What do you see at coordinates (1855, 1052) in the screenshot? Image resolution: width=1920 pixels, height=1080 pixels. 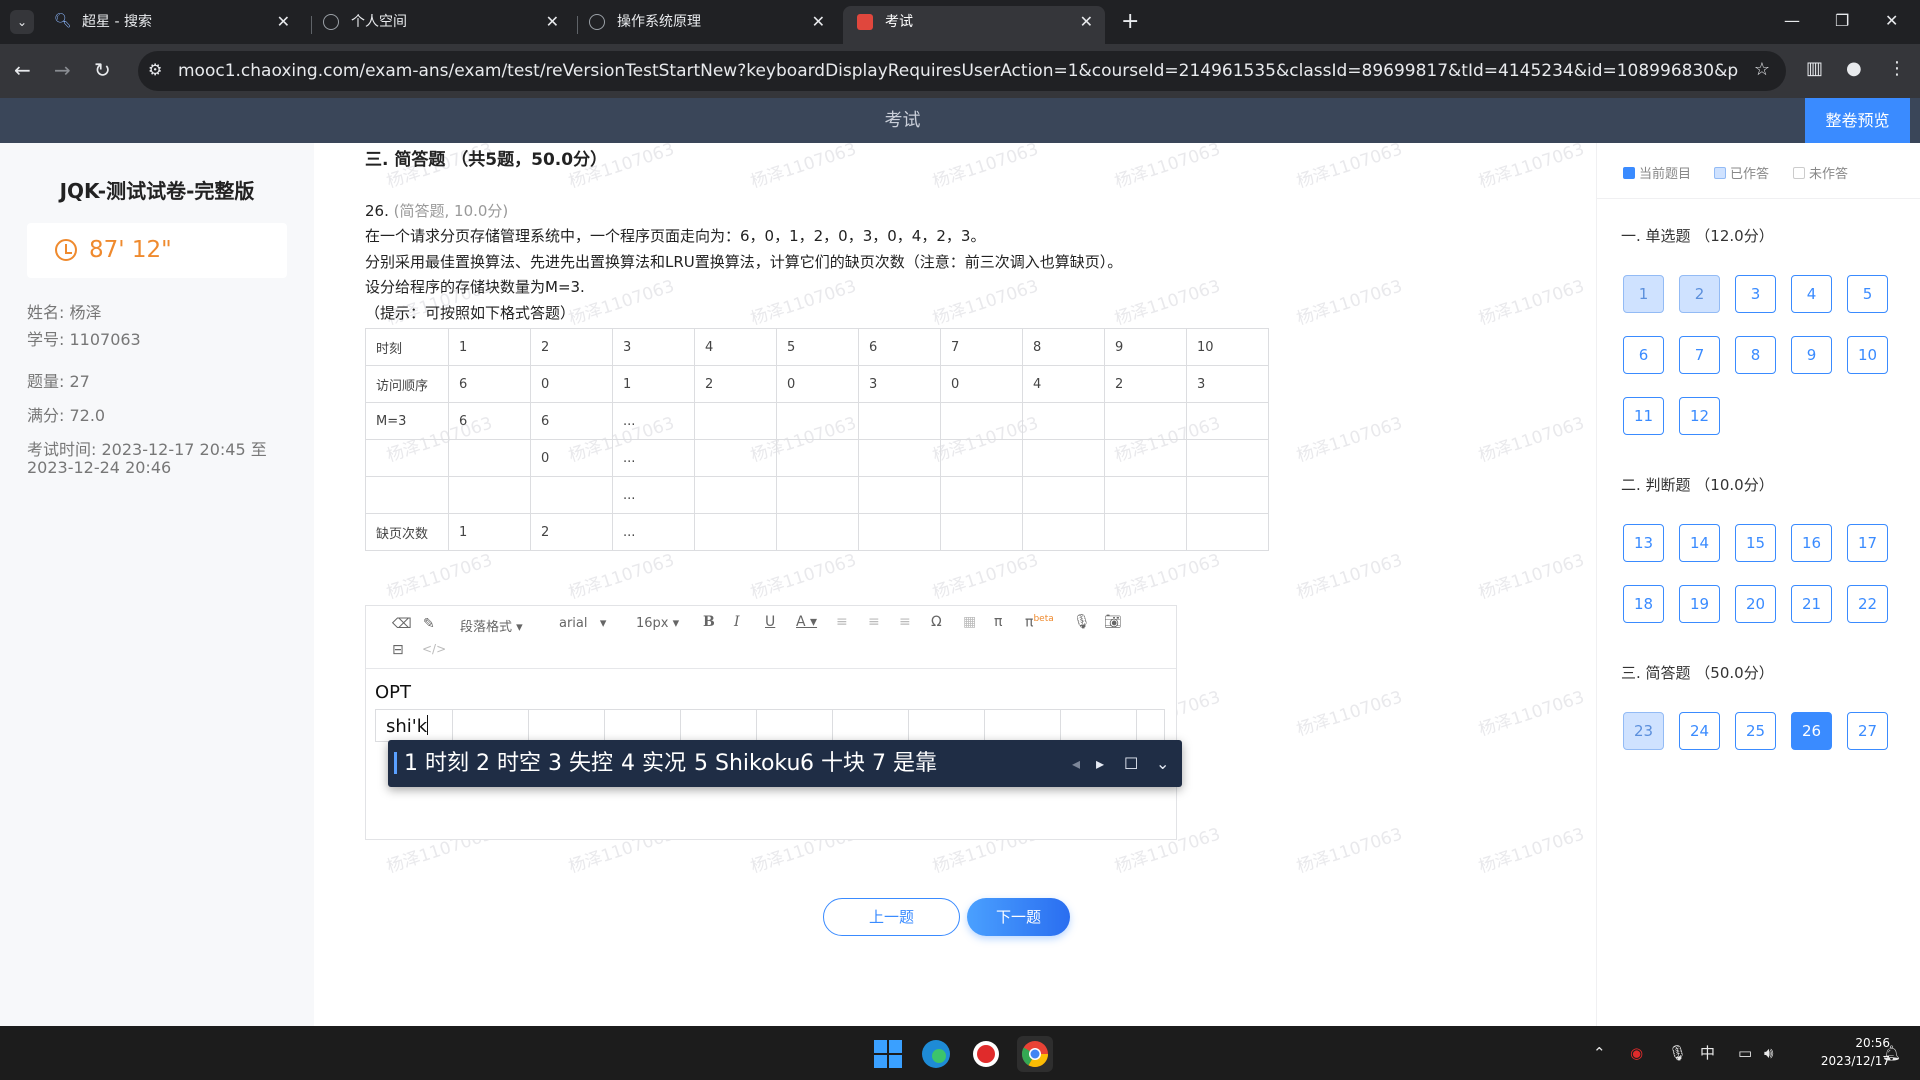 I see `system-clock: 20:56 2023/12/17` at bounding box center [1855, 1052].